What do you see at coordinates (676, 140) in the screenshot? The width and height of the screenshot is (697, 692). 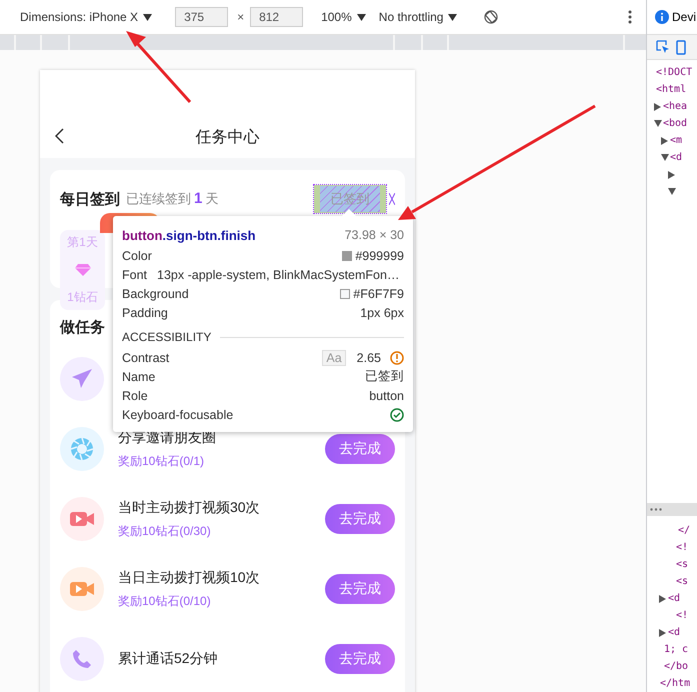 I see `code-line: <m` at bounding box center [676, 140].